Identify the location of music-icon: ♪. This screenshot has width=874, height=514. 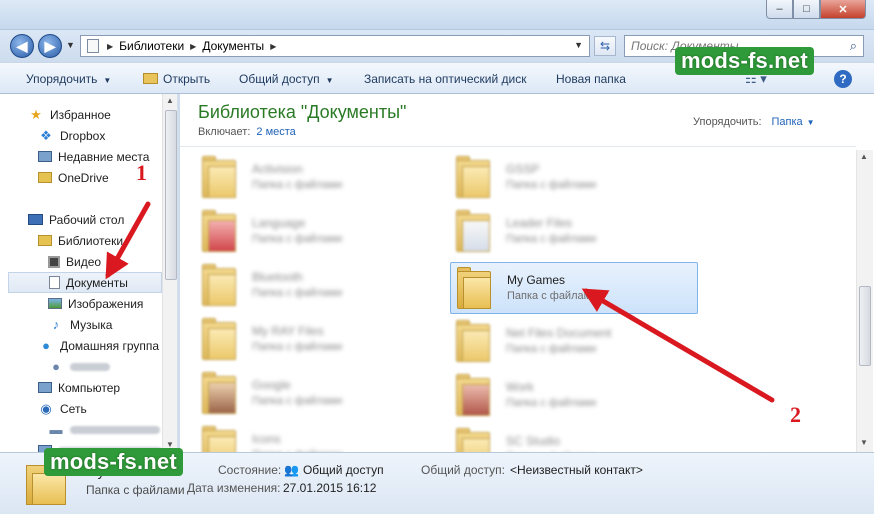
(56, 324).